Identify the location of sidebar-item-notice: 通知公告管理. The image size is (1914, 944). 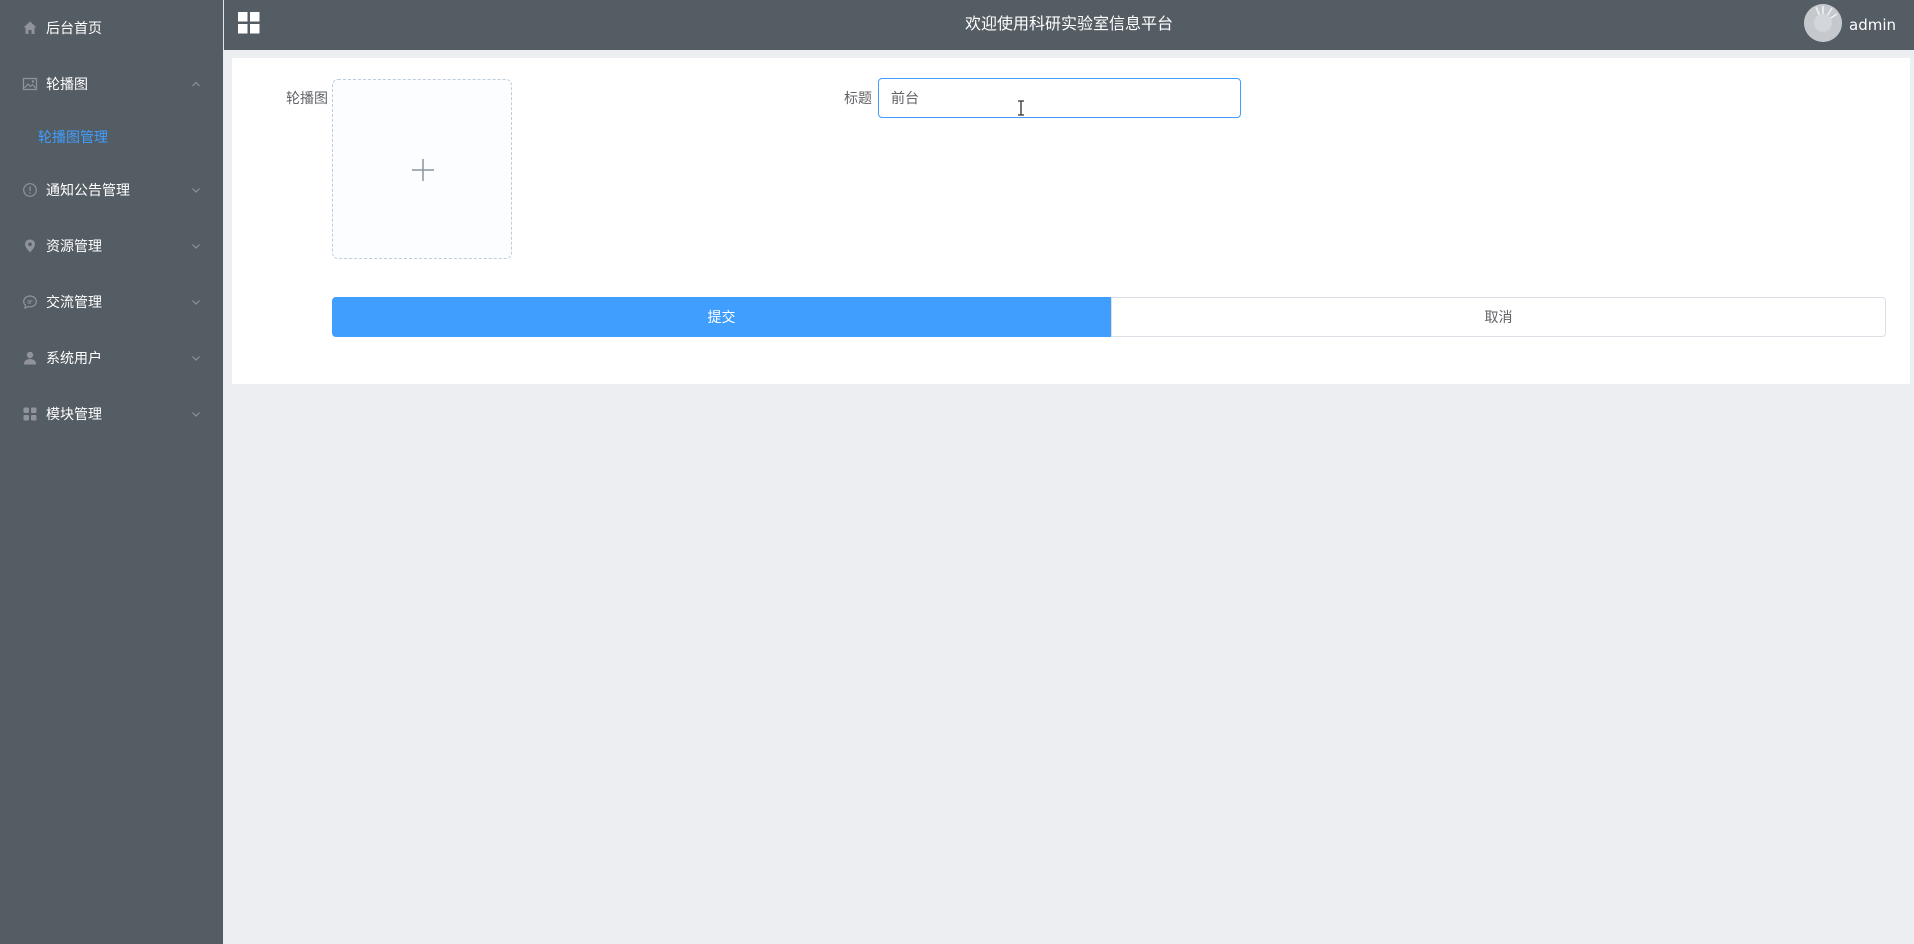
(111, 190).